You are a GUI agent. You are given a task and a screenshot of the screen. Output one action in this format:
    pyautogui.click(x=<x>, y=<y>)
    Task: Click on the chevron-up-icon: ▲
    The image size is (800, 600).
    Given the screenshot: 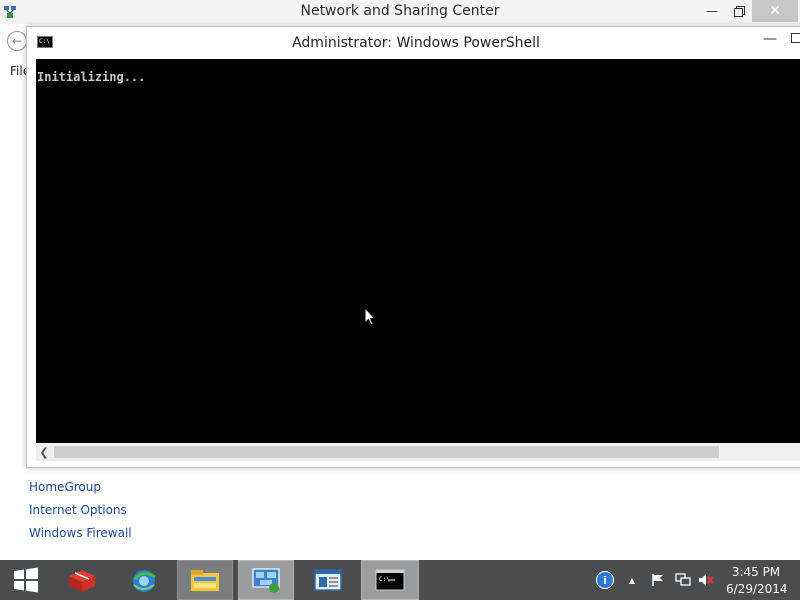 What is the action you would take?
    pyautogui.click(x=632, y=580)
    